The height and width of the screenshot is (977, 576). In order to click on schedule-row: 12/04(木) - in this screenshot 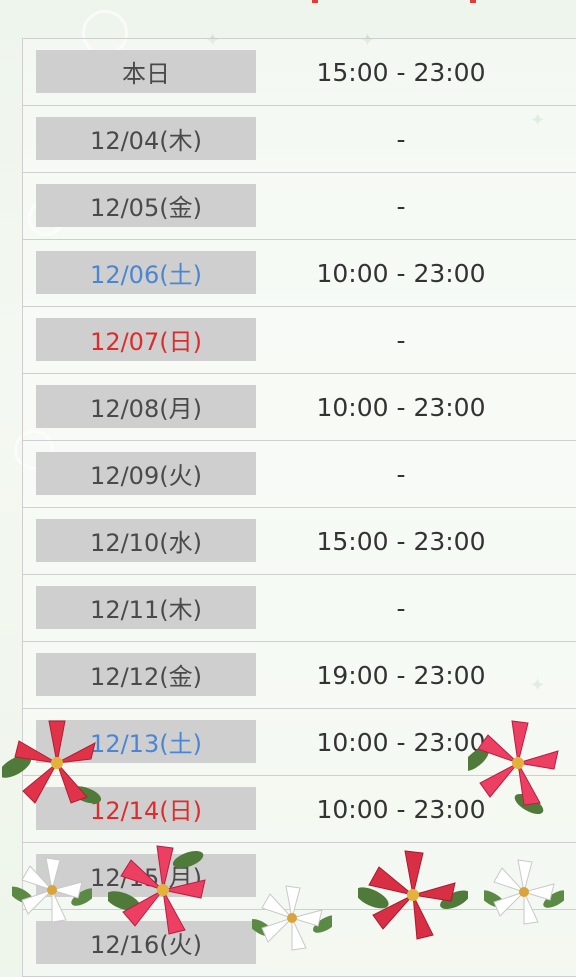, I will do `click(299, 139)`.